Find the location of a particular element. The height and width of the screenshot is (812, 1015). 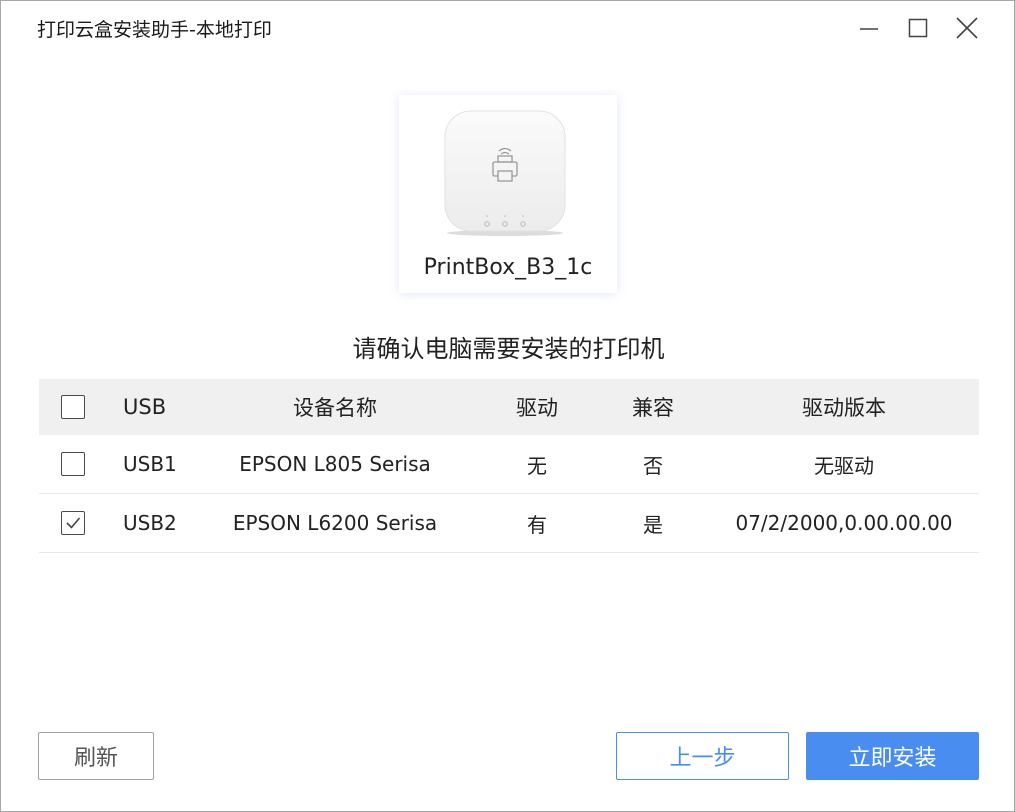

device-card: PrintBox_B3_1c is located at coordinates (508, 194).